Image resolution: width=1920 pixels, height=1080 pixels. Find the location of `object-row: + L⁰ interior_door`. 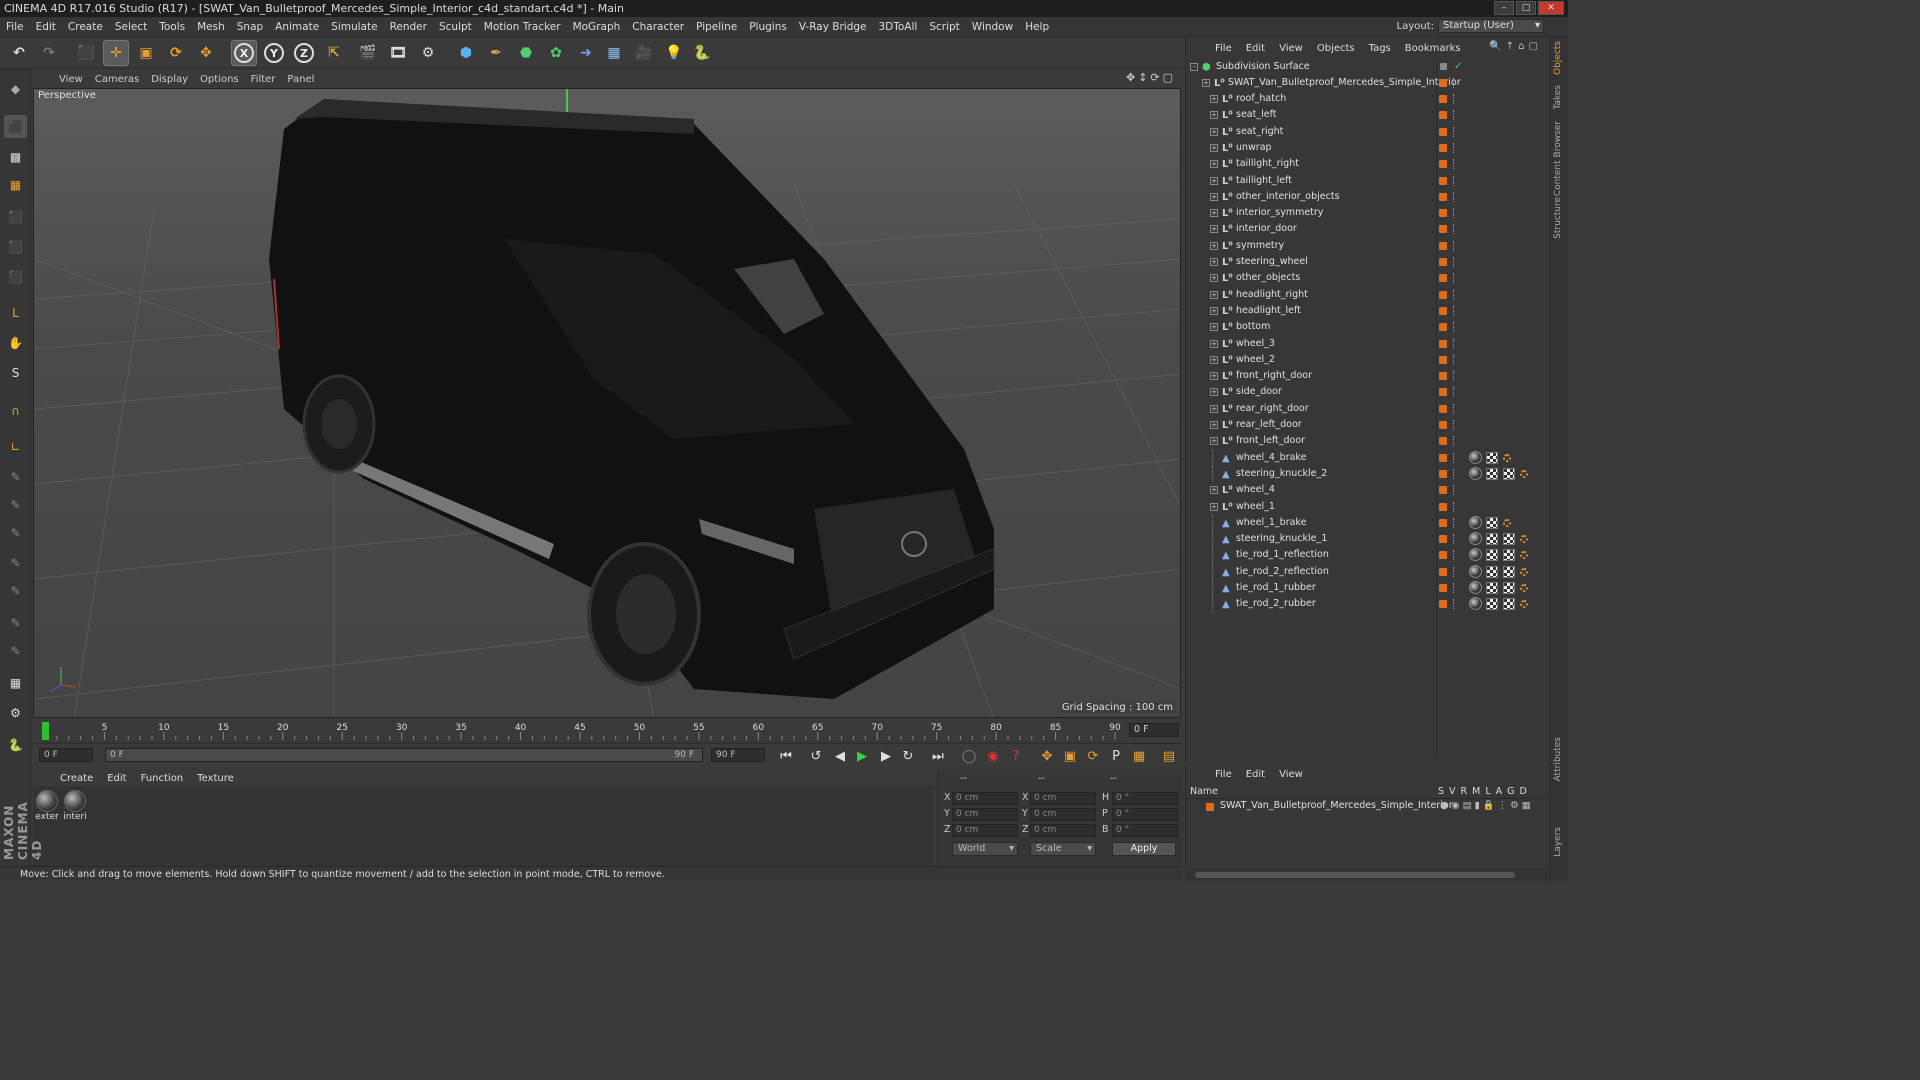

object-row: + L⁰ interior_door is located at coordinates (1367, 229).